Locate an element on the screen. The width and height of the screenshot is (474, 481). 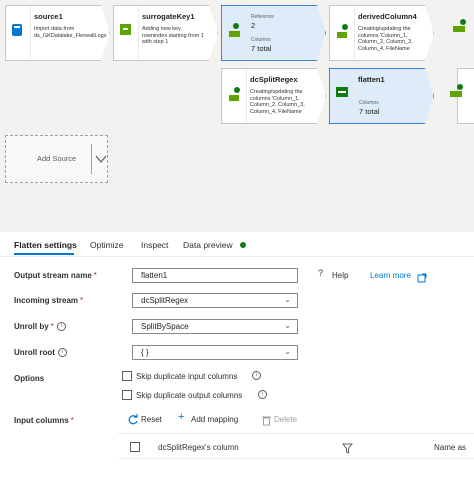
skip-input-checkbox is located at coordinates (127, 376).